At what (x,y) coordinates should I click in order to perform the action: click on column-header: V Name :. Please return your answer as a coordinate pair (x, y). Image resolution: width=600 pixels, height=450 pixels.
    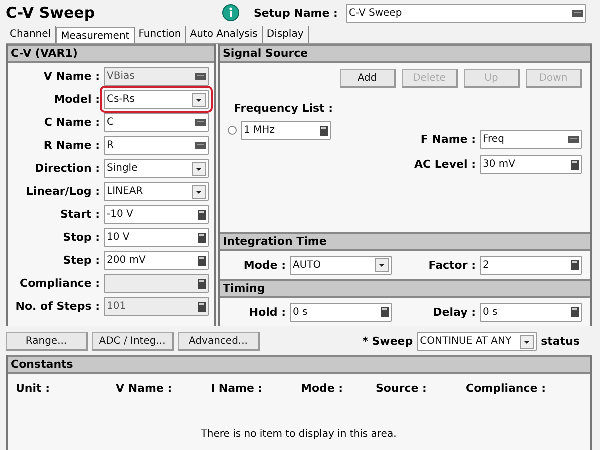
    Looking at the image, I should click on (145, 388).